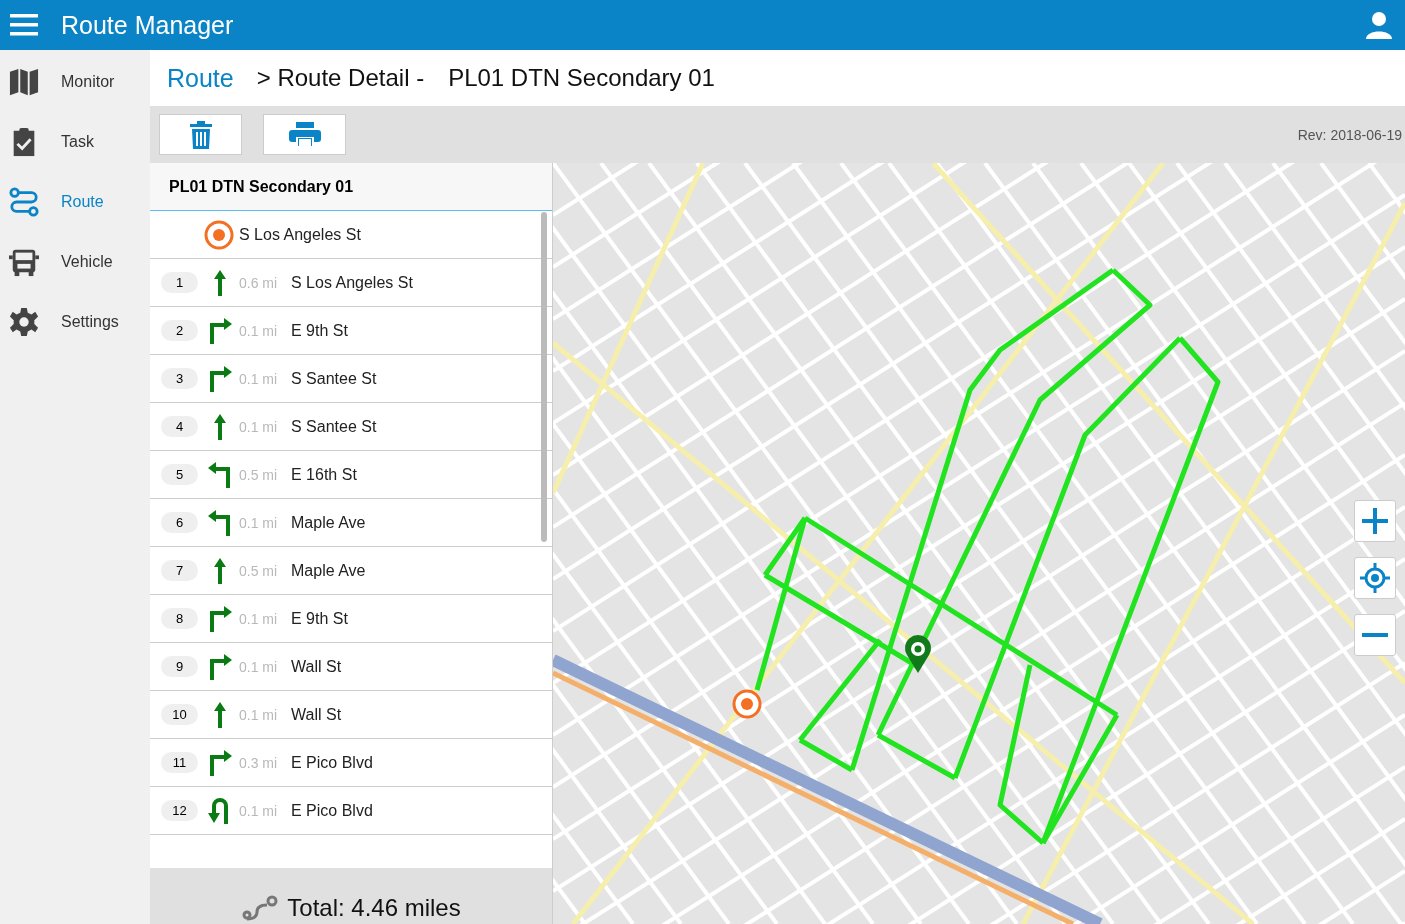 This screenshot has width=1405, height=924. What do you see at coordinates (351, 619) in the screenshot?
I see `direction-row: 8 0.1 mi E 9th St` at bounding box center [351, 619].